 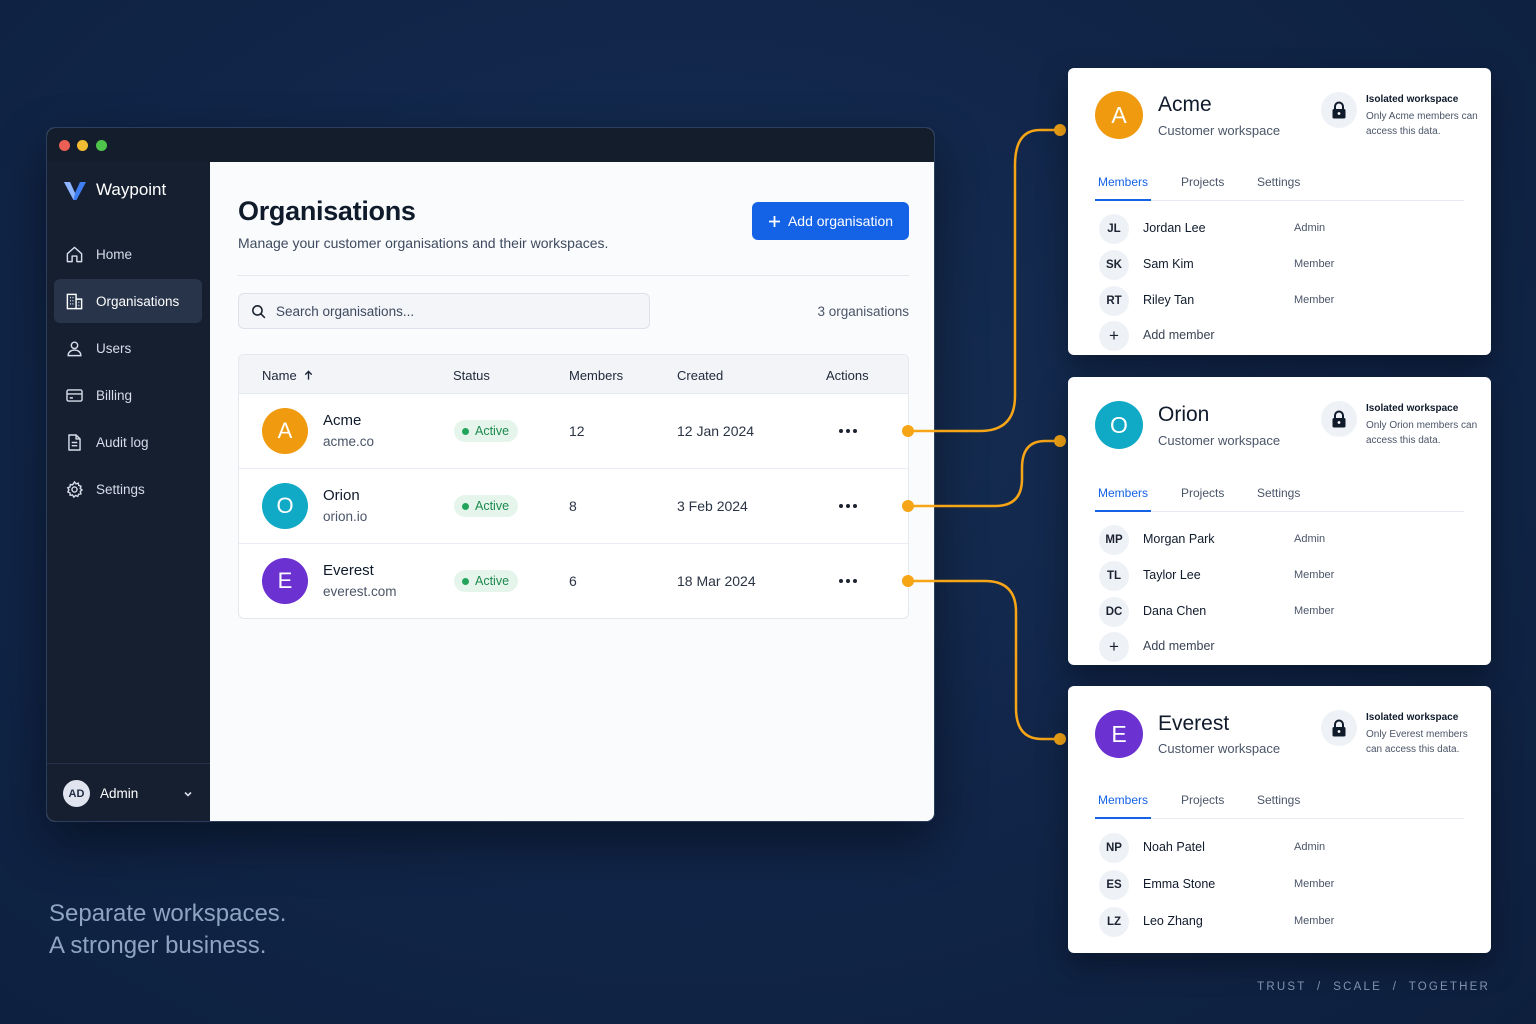 I want to click on add-organisation-label: Add organisation, so click(x=840, y=221).